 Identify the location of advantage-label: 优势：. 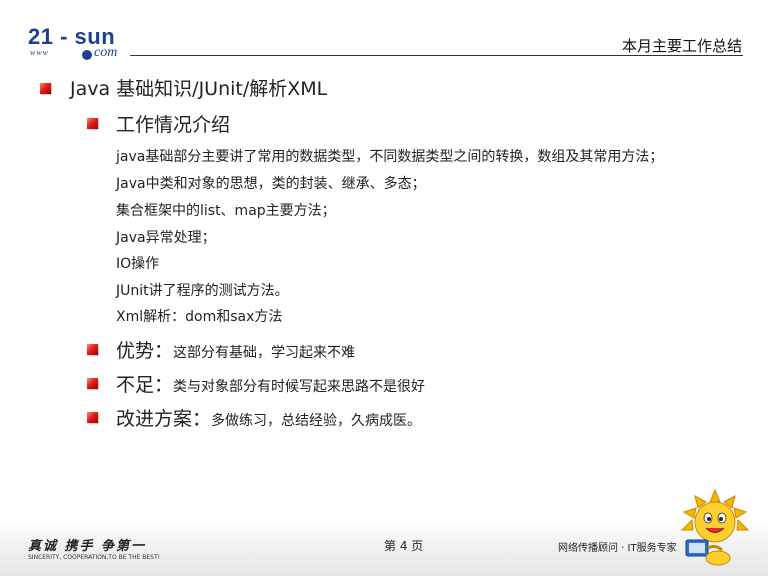
(145, 351).